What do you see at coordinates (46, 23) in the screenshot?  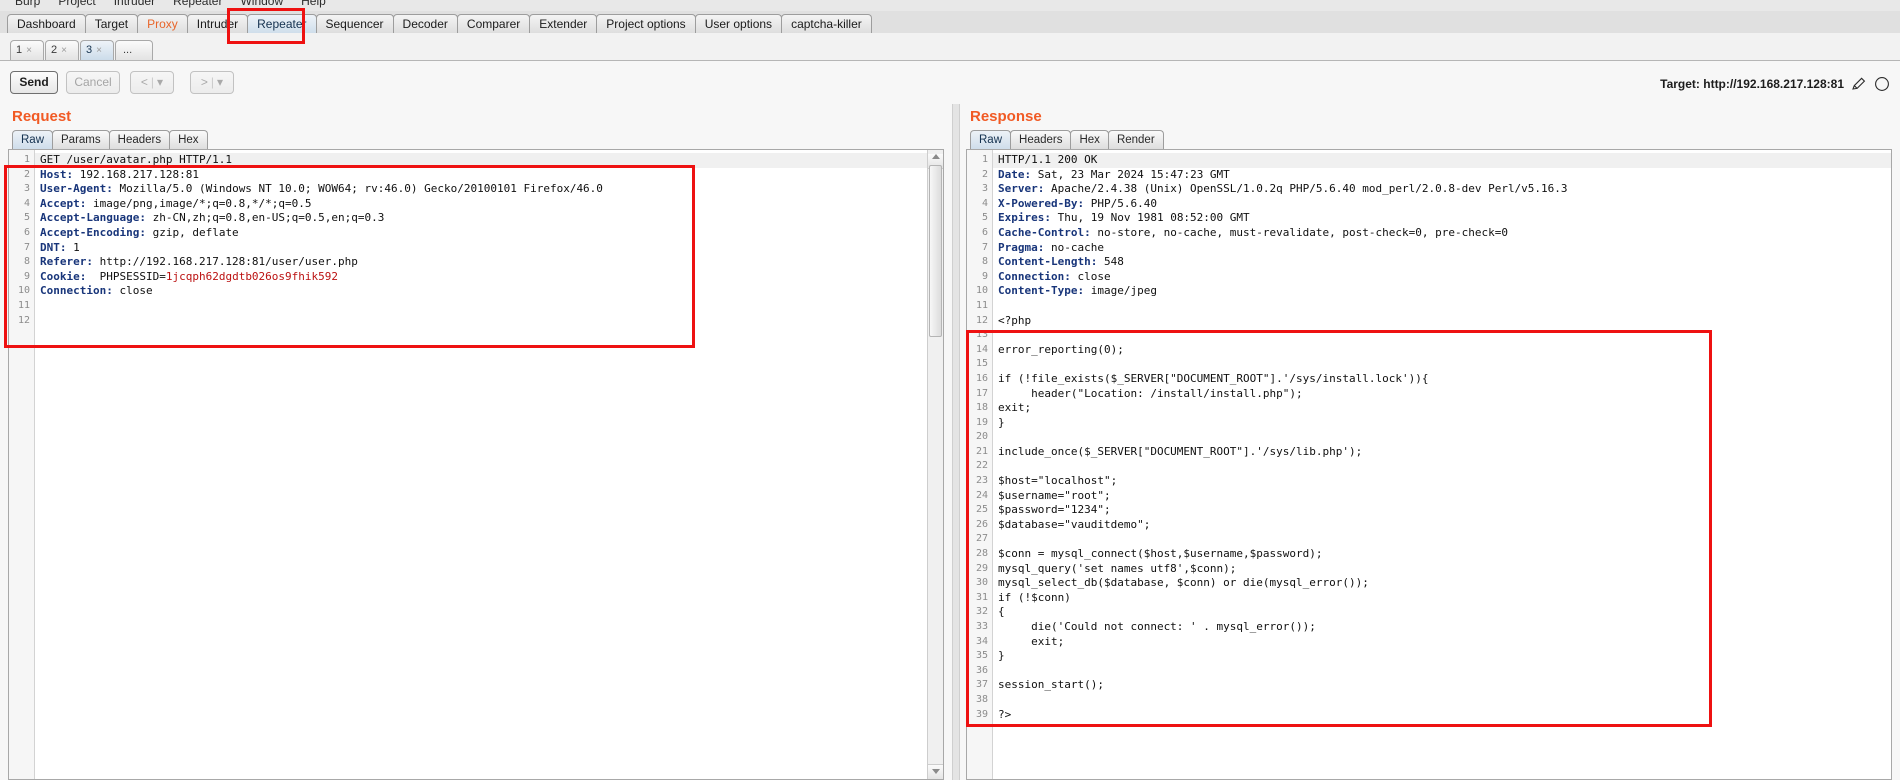 I see `main-tab-dashboard: Dashboard` at bounding box center [46, 23].